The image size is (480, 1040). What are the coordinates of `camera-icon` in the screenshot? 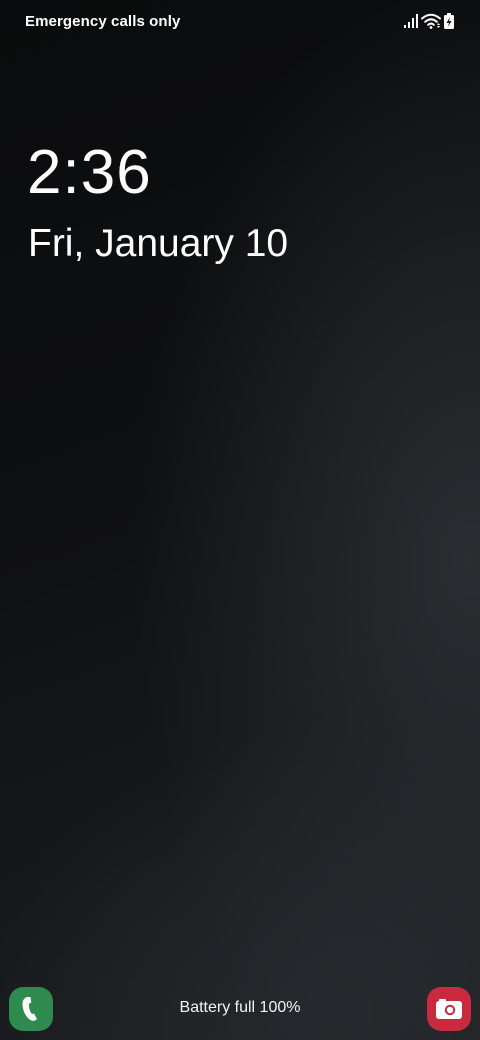 It's located at (449, 1009).